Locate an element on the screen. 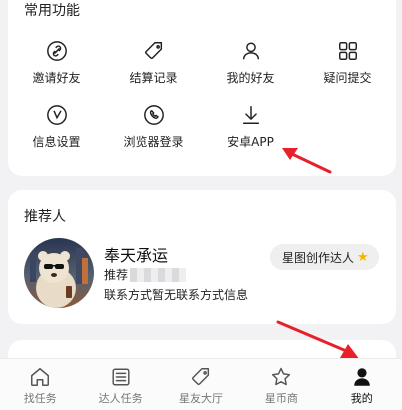 The width and height of the screenshot is (402, 410). grid-label: 邀请好友 is located at coordinates (56, 78).